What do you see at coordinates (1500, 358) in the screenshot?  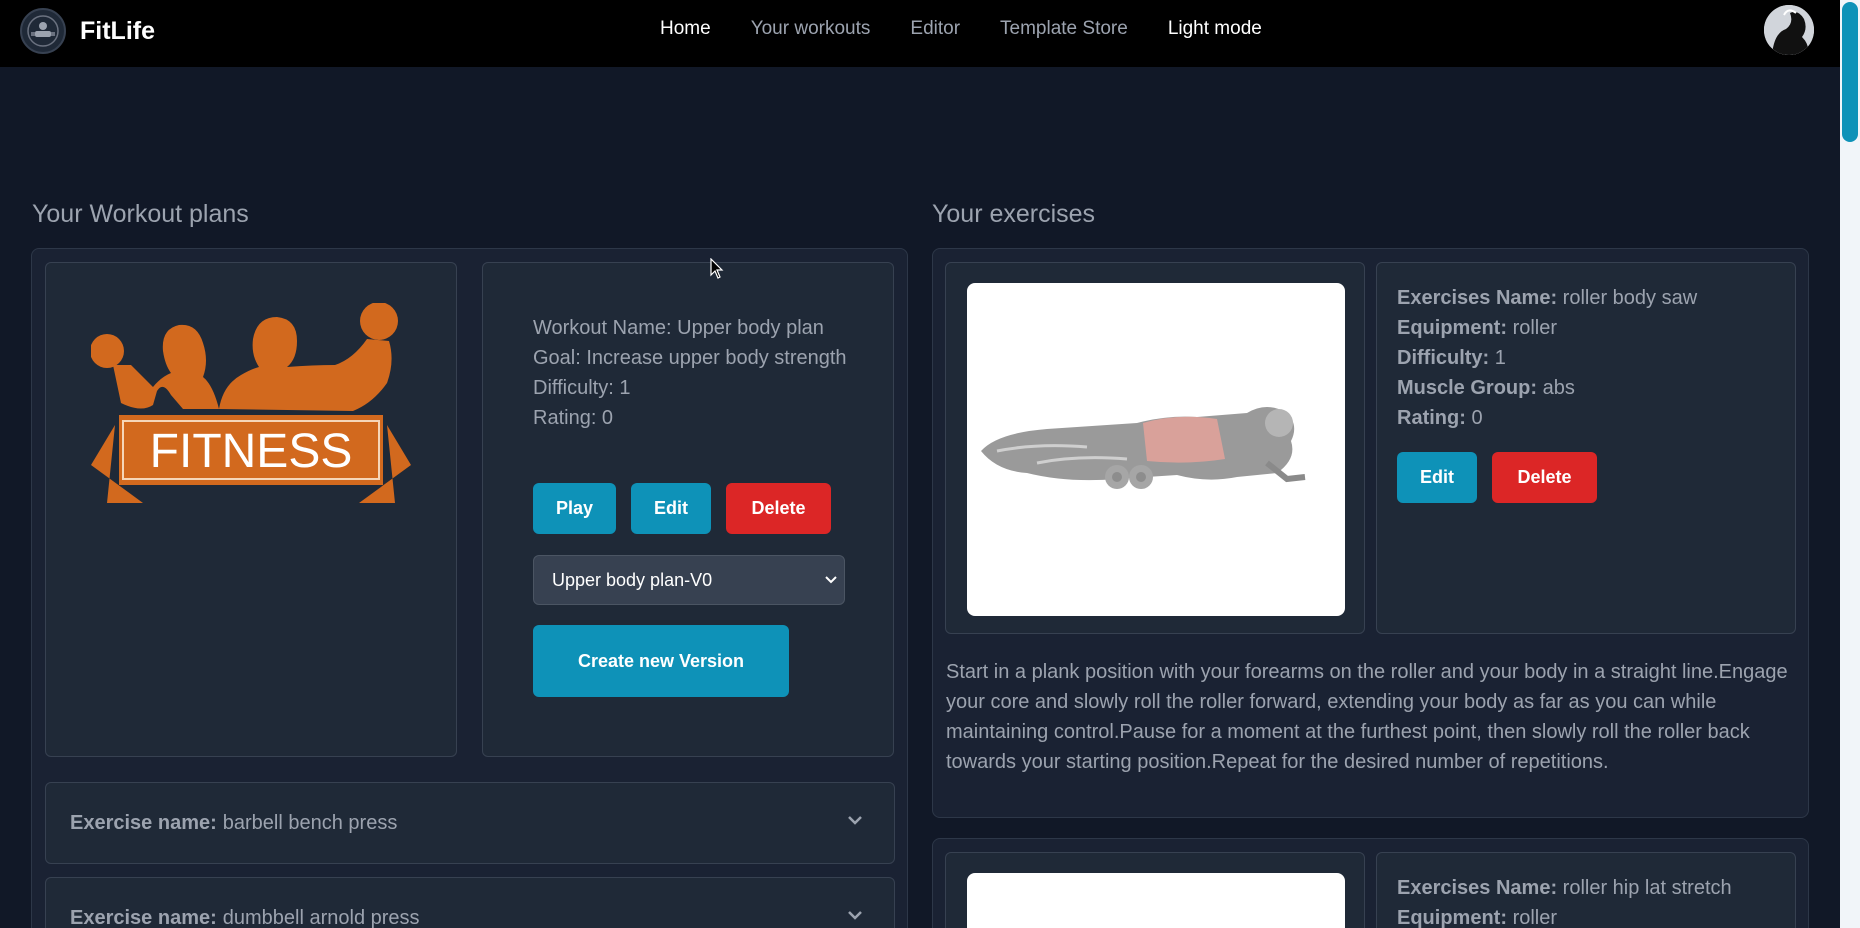 I see `difficulty-value: 1` at bounding box center [1500, 358].